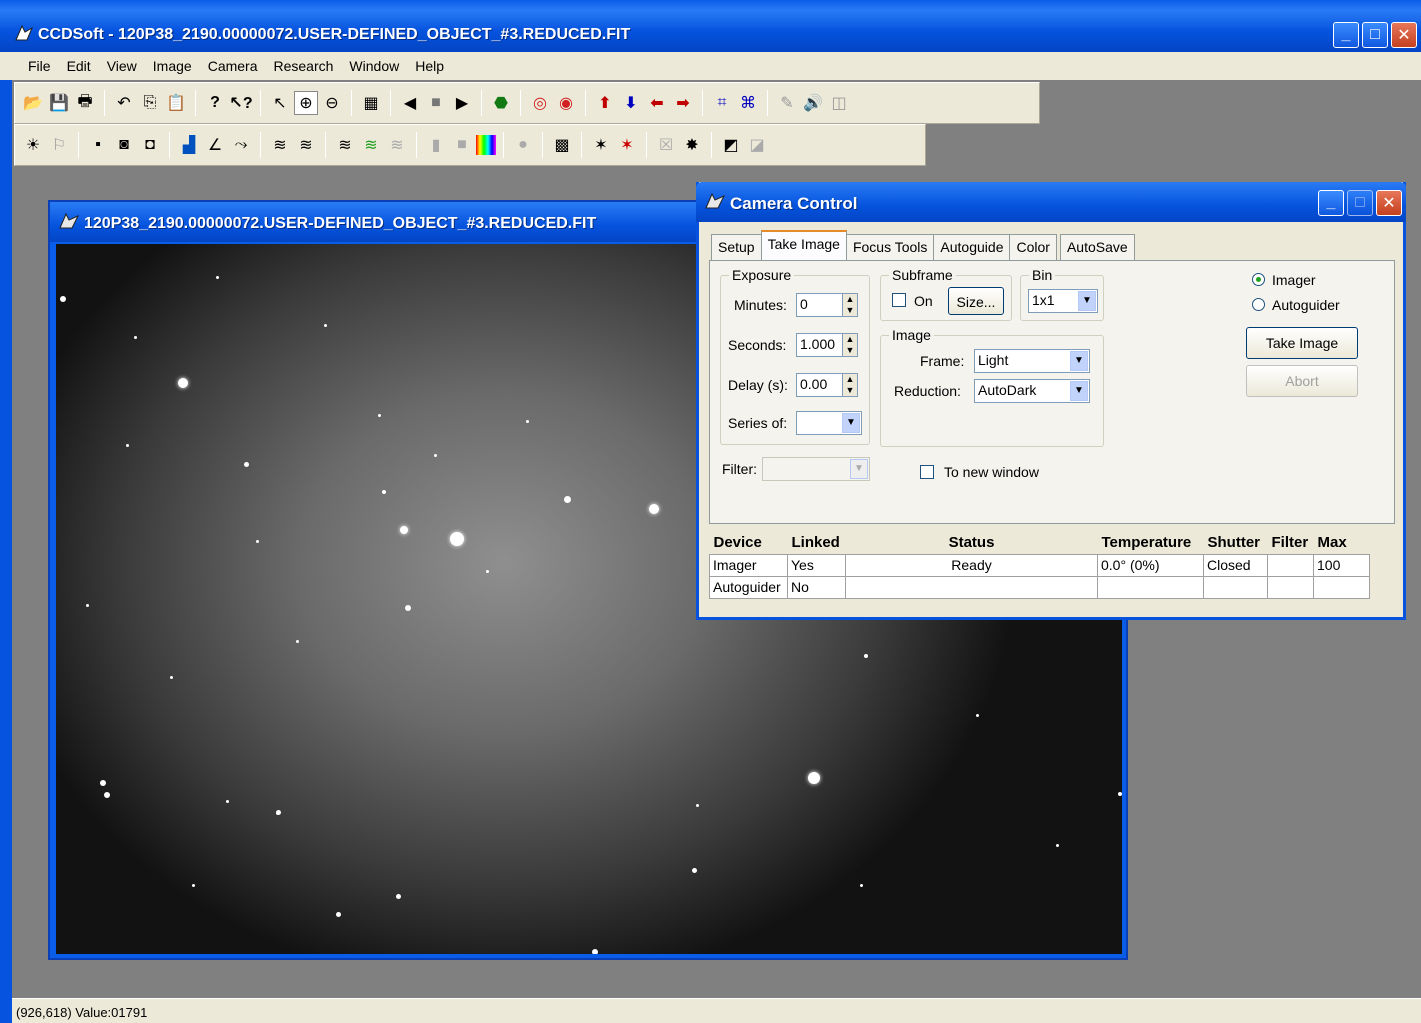  Describe the element at coordinates (890, 247) in the screenshot. I see `tab-focus-tools: Focus Tools` at that location.